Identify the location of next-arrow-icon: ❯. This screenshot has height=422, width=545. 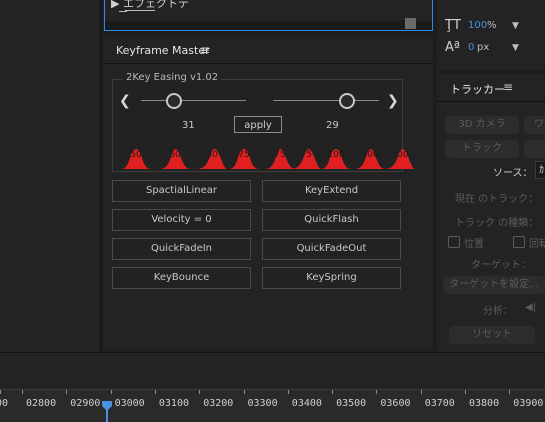
(393, 101).